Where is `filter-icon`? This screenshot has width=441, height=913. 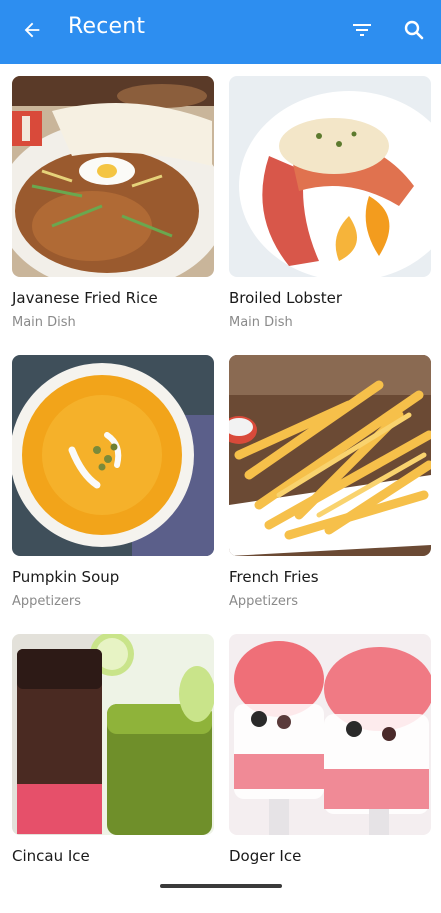 filter-icon is located at coordinates (362, 32).